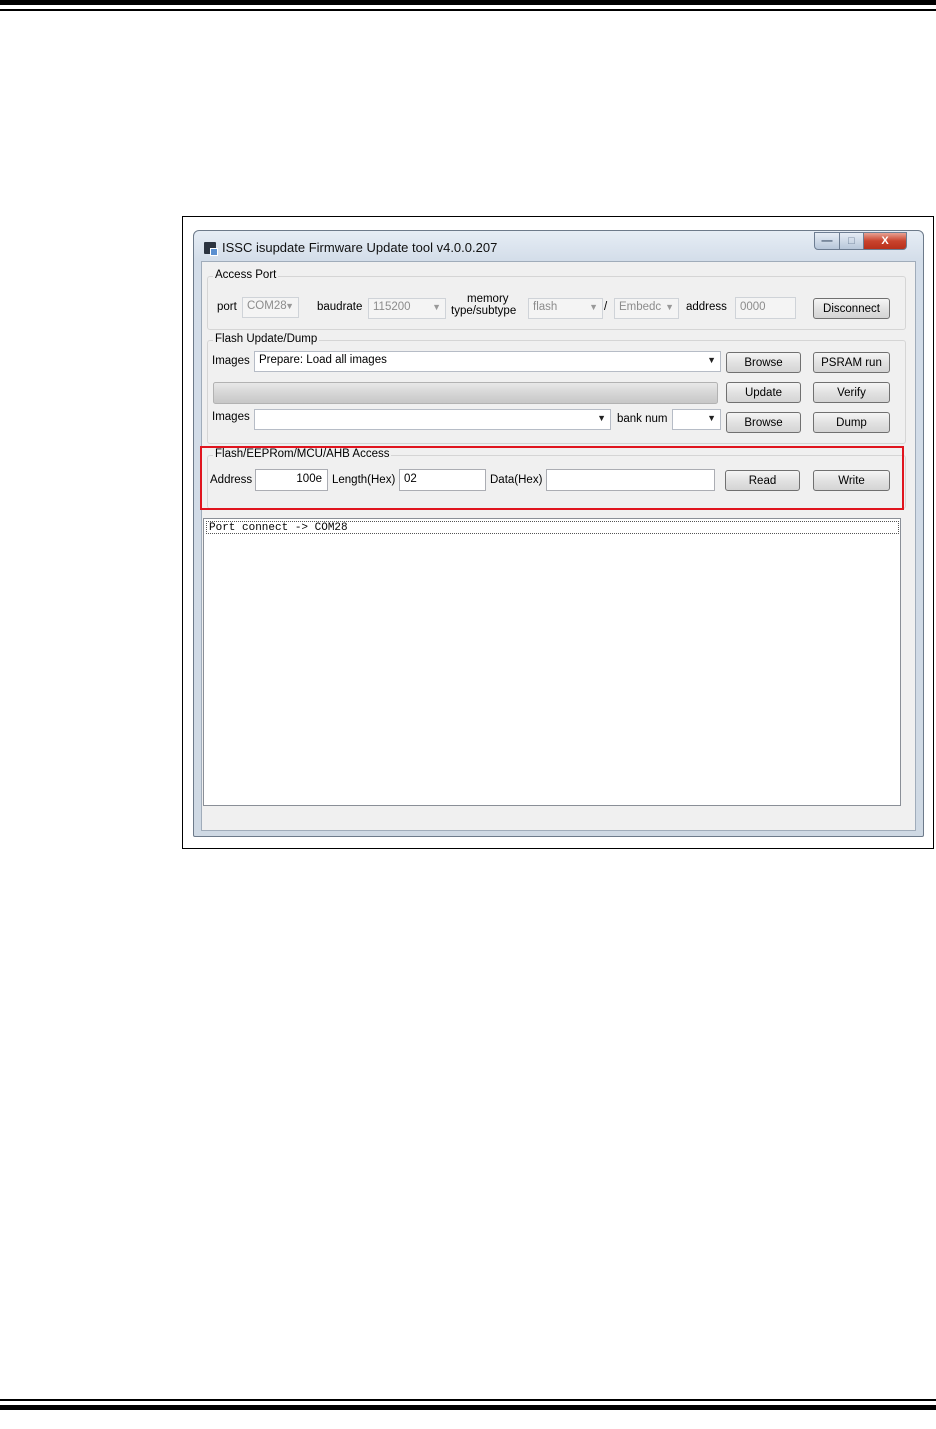 This screenshot has height=1429, width=936. What do you see at coordinates (706, 307) in the screenshot?
I see `address-label: address` at bounding box center [706, 307].